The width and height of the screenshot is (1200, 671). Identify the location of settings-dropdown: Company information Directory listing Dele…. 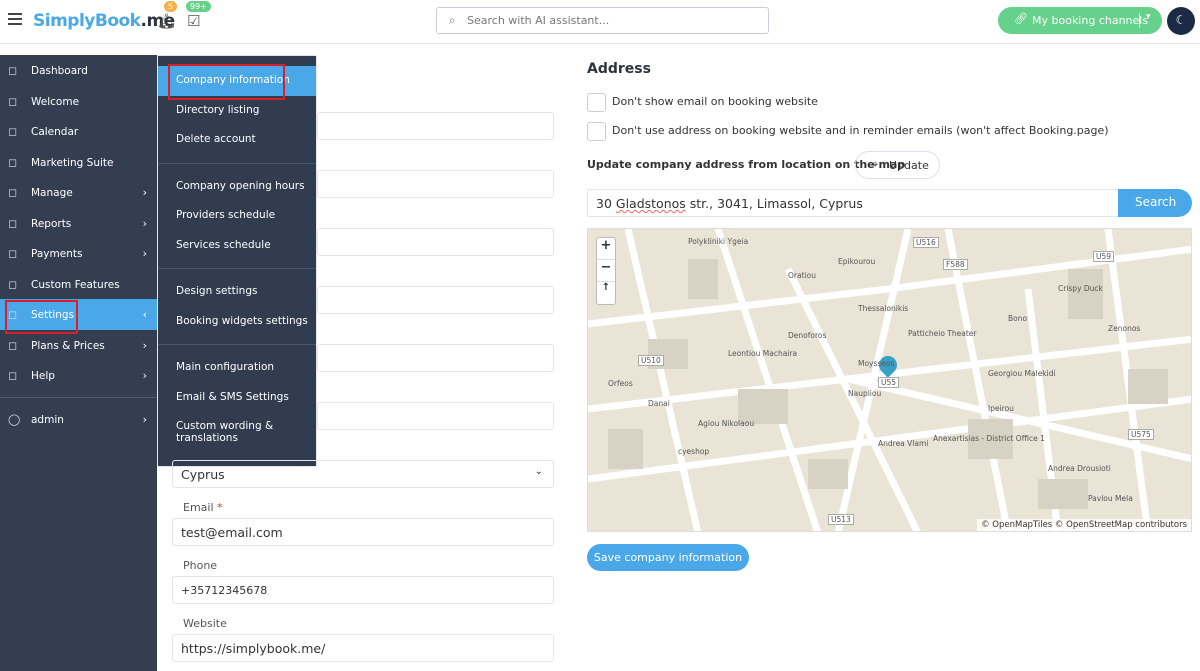
(237, 261).